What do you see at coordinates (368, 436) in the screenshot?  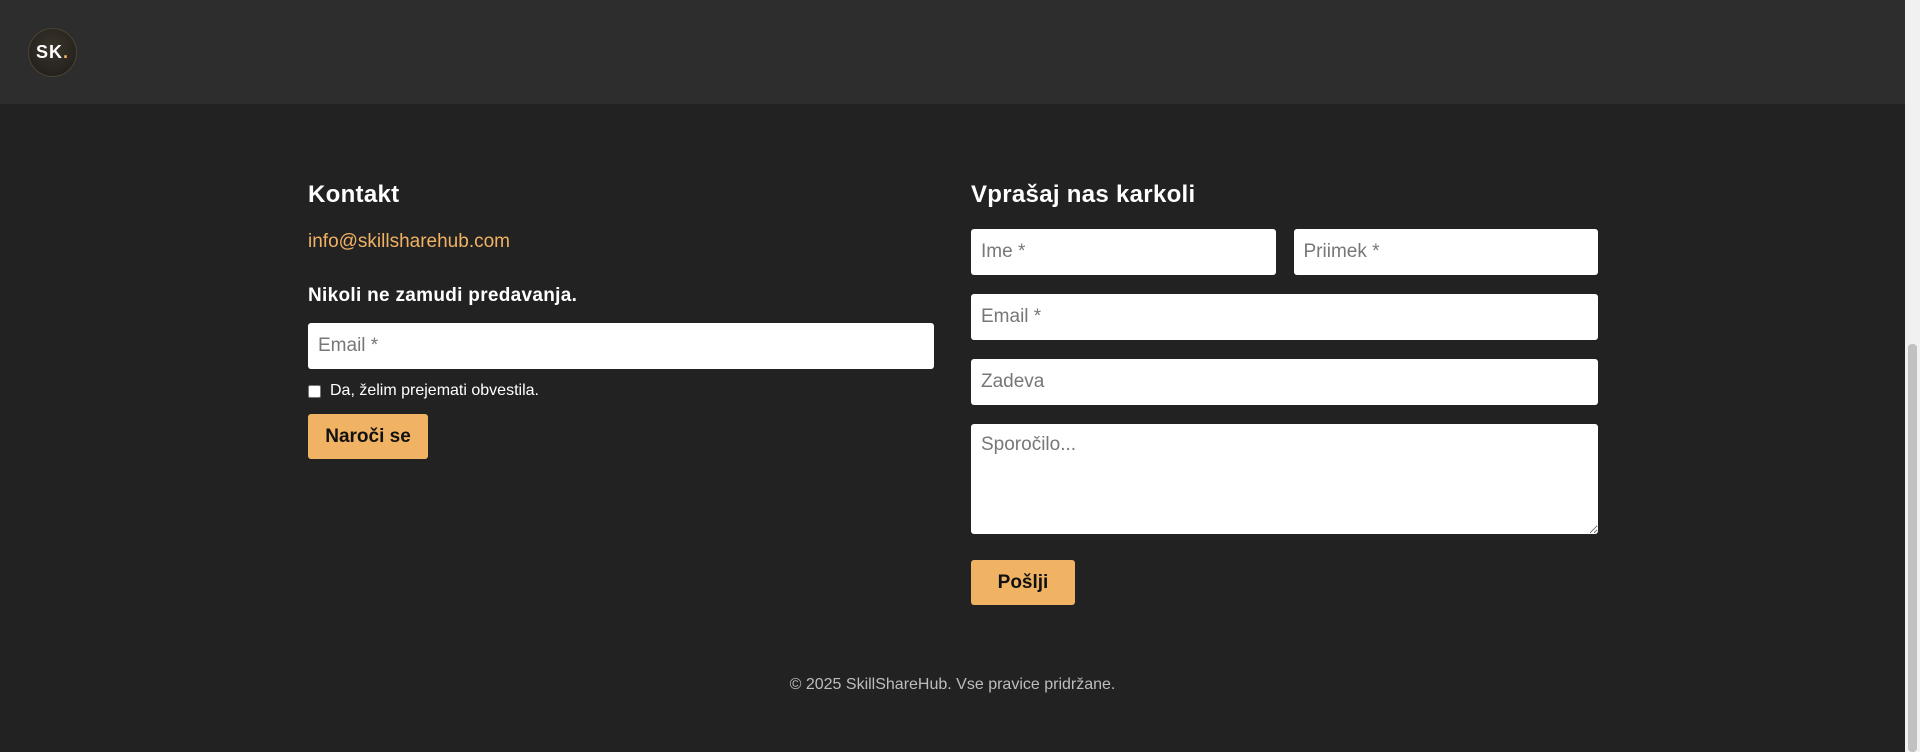 I see `subscribe-button: Naroči se` at bounding box center [368, 436].